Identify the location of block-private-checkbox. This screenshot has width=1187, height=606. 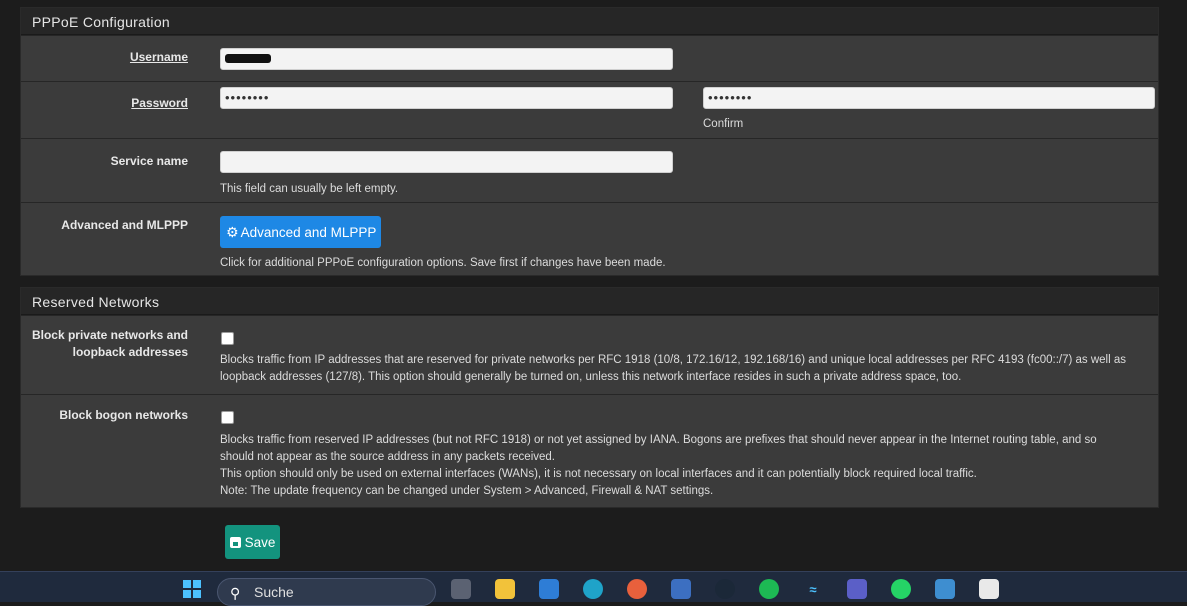
(227, 338).